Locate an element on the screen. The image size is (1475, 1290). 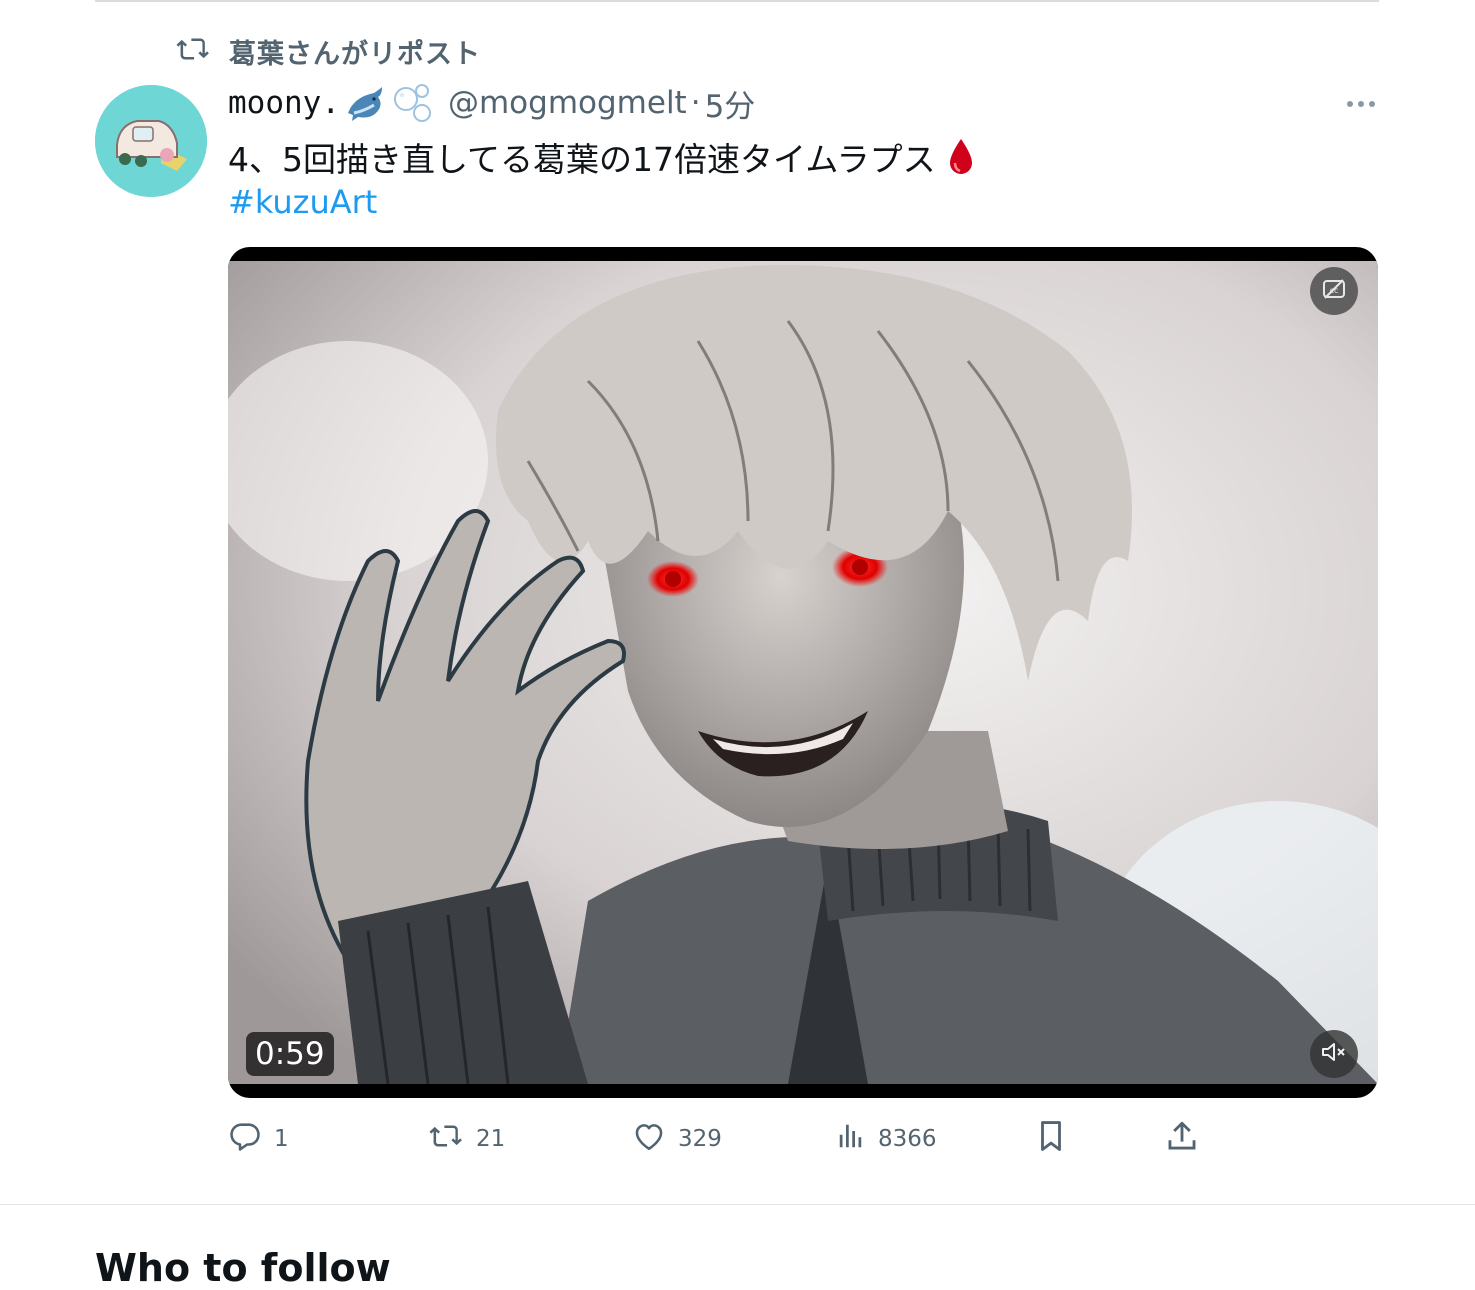
reply-icon is located at coordinates (245, 1139).